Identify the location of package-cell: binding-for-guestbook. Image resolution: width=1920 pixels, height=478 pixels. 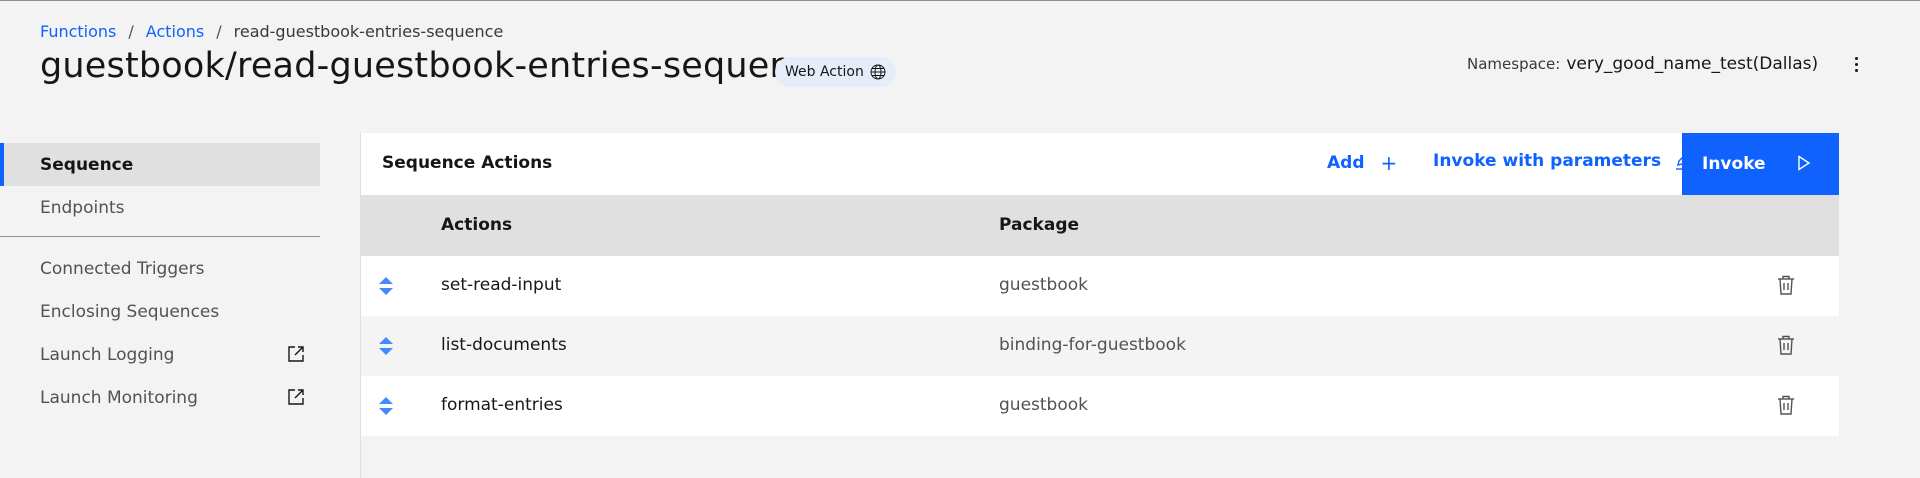
(1092, 345).